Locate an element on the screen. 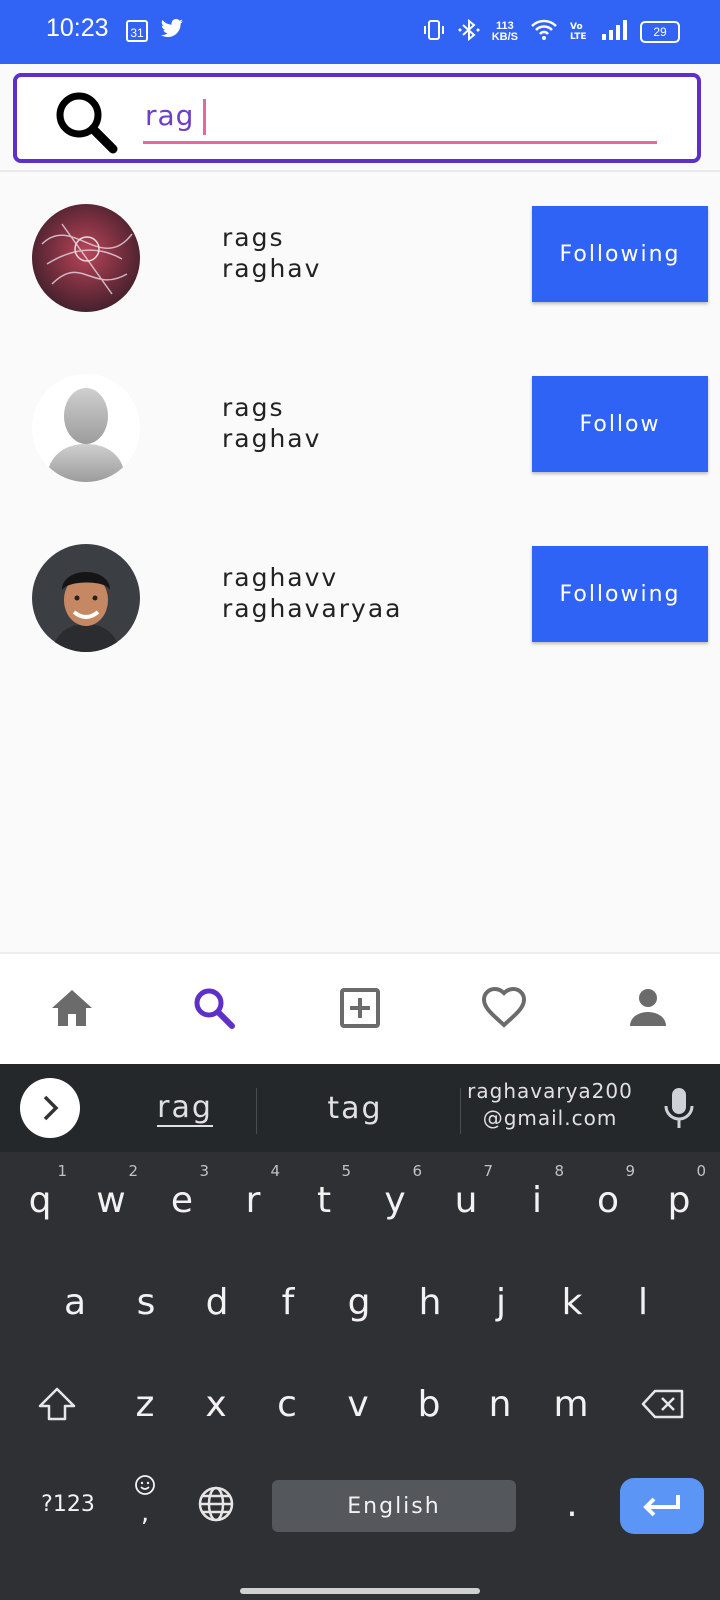  key-h: h is located at coordinates (430, 1302).